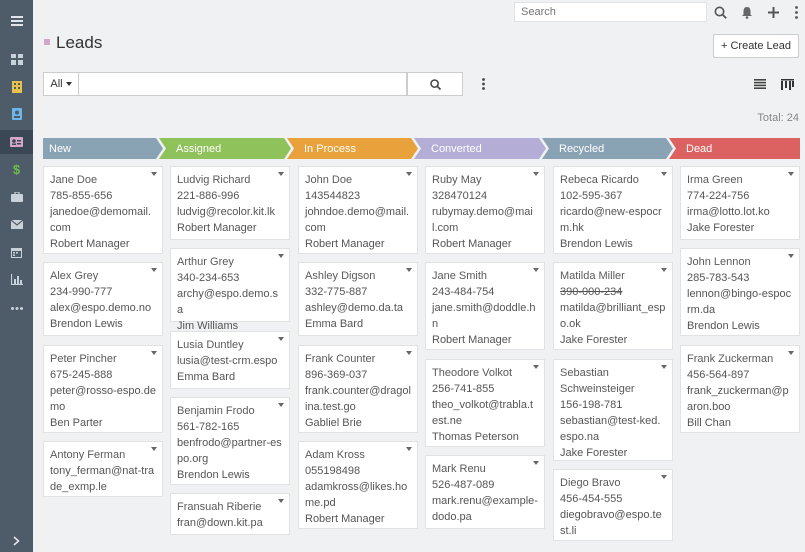 This screenshot has width=805, height=552. I want to click on contacts-icon, so click(16, 114).